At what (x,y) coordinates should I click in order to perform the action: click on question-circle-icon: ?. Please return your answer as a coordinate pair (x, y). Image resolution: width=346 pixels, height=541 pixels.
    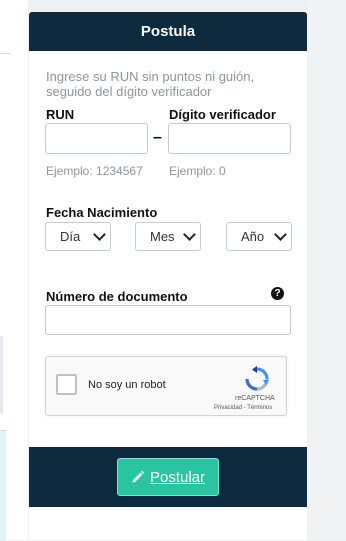
    Looking at the image, I should click on (277, 293).